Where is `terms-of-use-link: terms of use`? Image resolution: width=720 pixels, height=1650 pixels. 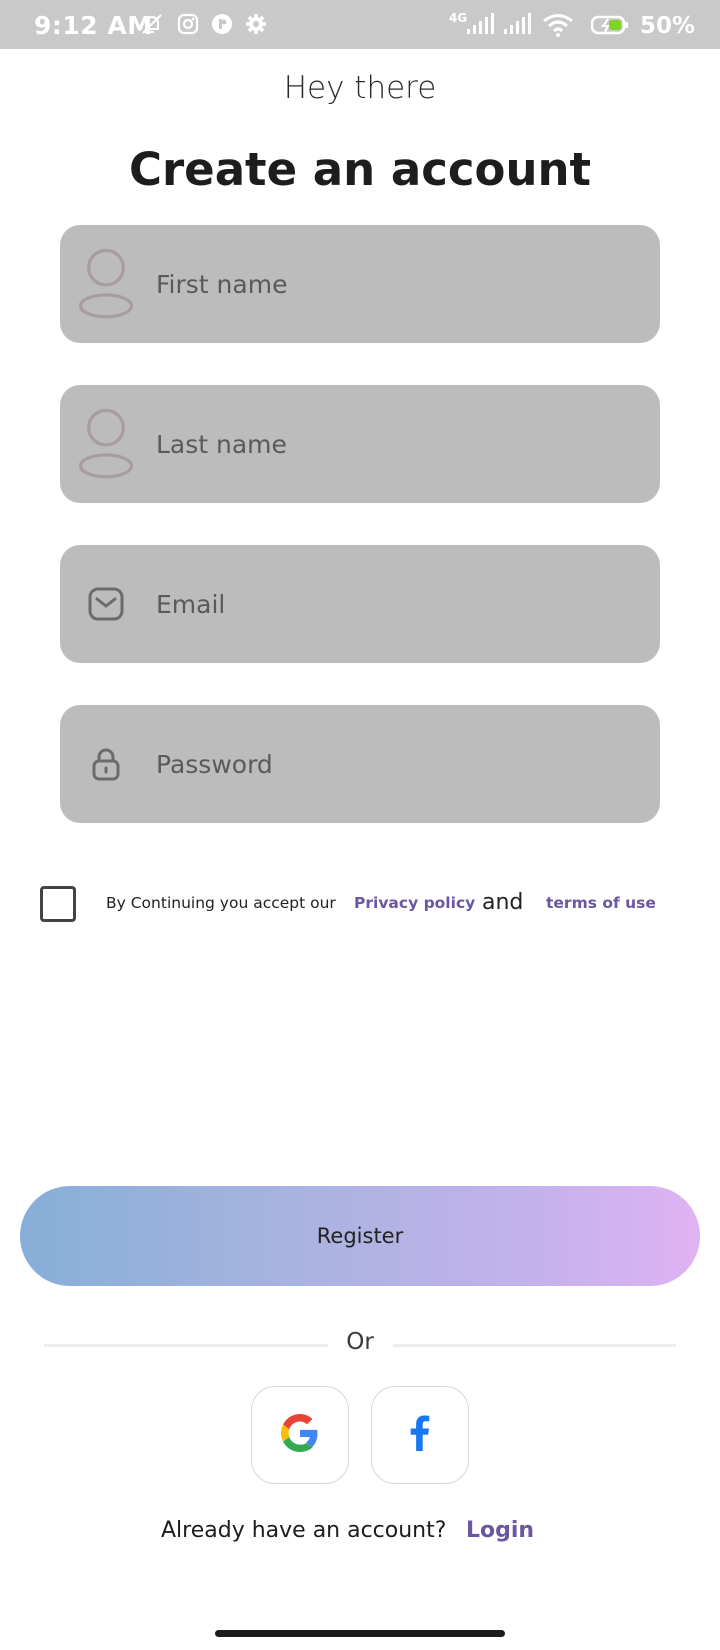 terms-of-use-link: terms of use is located at coordinates (601, 903).